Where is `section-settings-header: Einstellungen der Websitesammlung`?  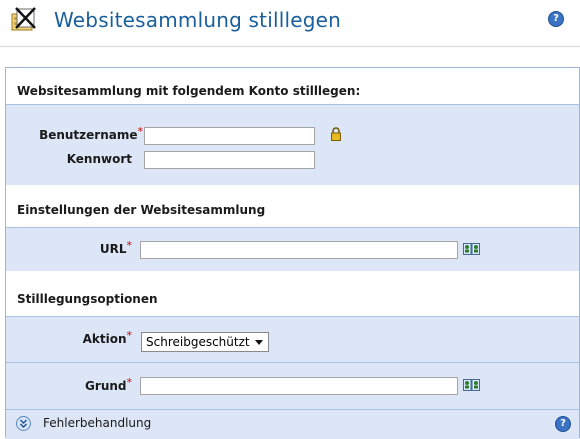
section-settings-header: Einstellungen der Websitesammlung is located at coordinates (292, 206).